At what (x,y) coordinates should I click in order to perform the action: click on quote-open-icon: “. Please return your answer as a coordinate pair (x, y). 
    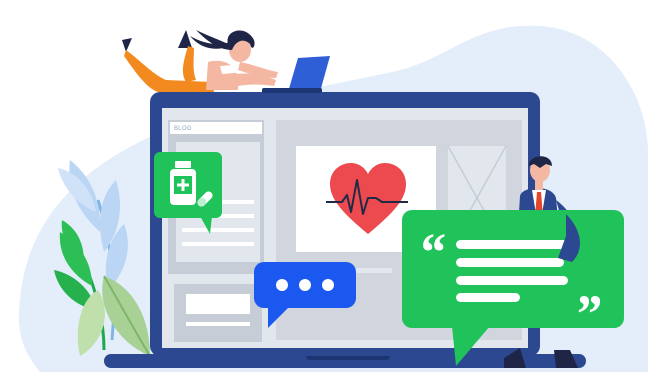
    Looking at the image, I should click on (431, 252).